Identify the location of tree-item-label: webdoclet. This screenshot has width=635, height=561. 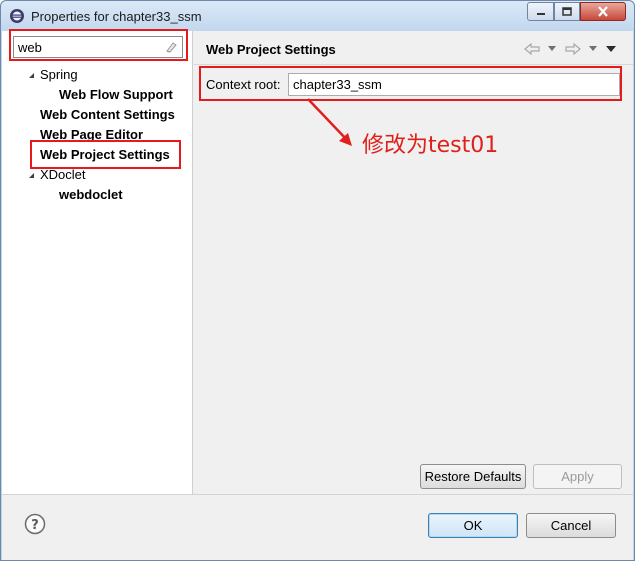
(91, 194).